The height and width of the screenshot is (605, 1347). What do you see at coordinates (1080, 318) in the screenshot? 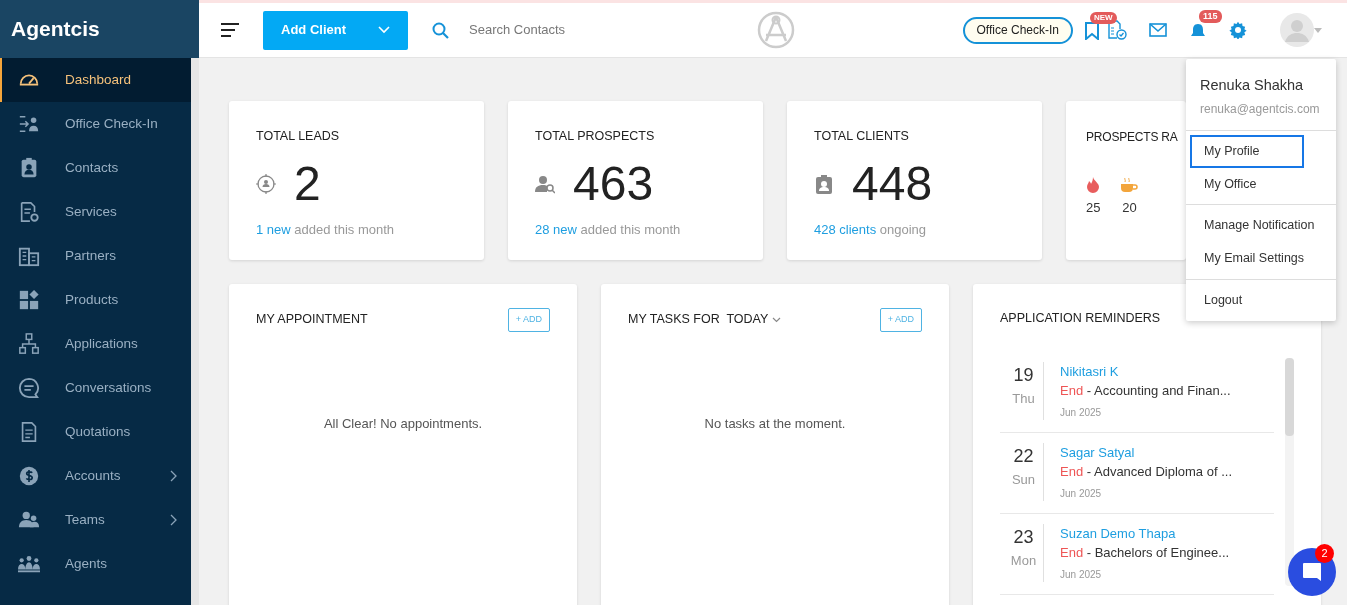
I see `panel-title: APPLICATION REMINDERS` at bounding box center [1080, 318].